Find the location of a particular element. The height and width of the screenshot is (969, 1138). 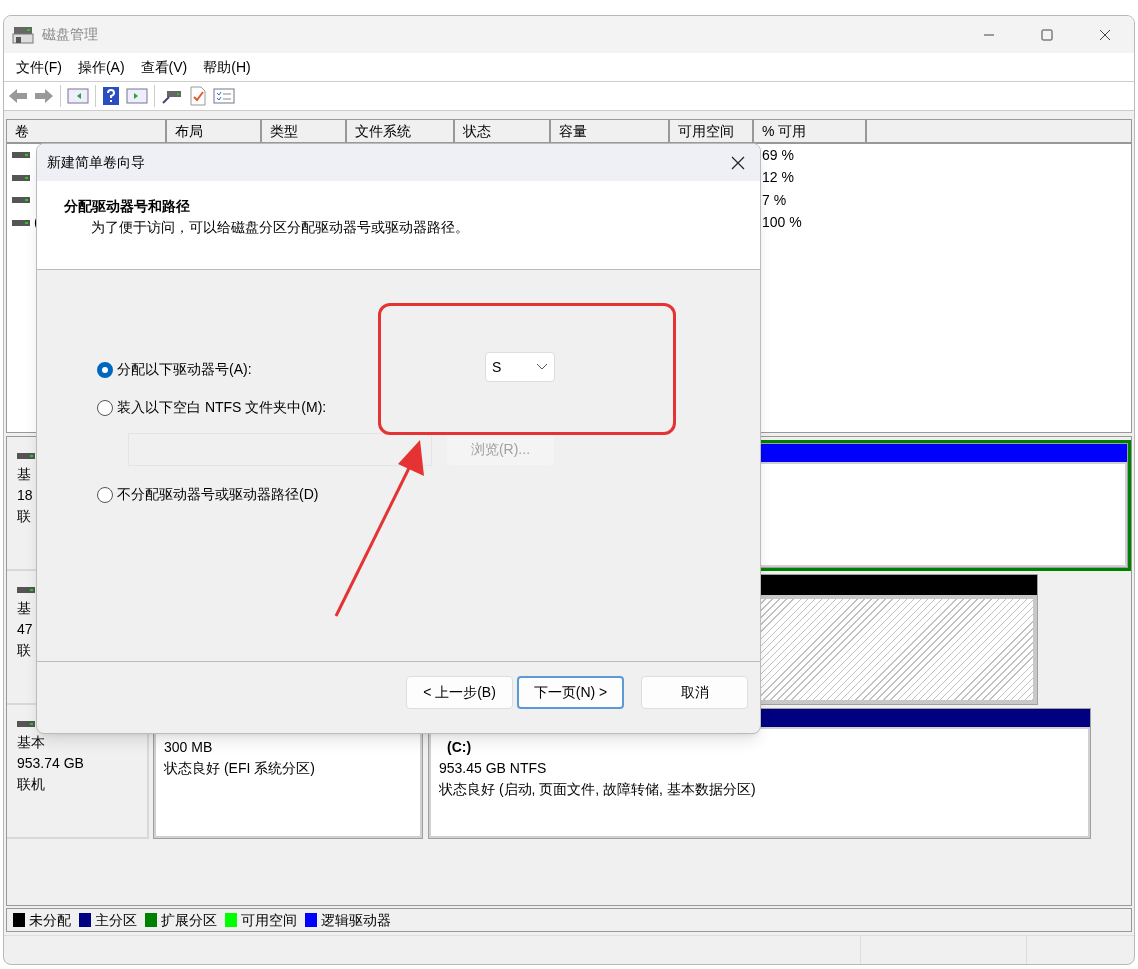

disk-status: 联机 is located at coordinates (31, 784).